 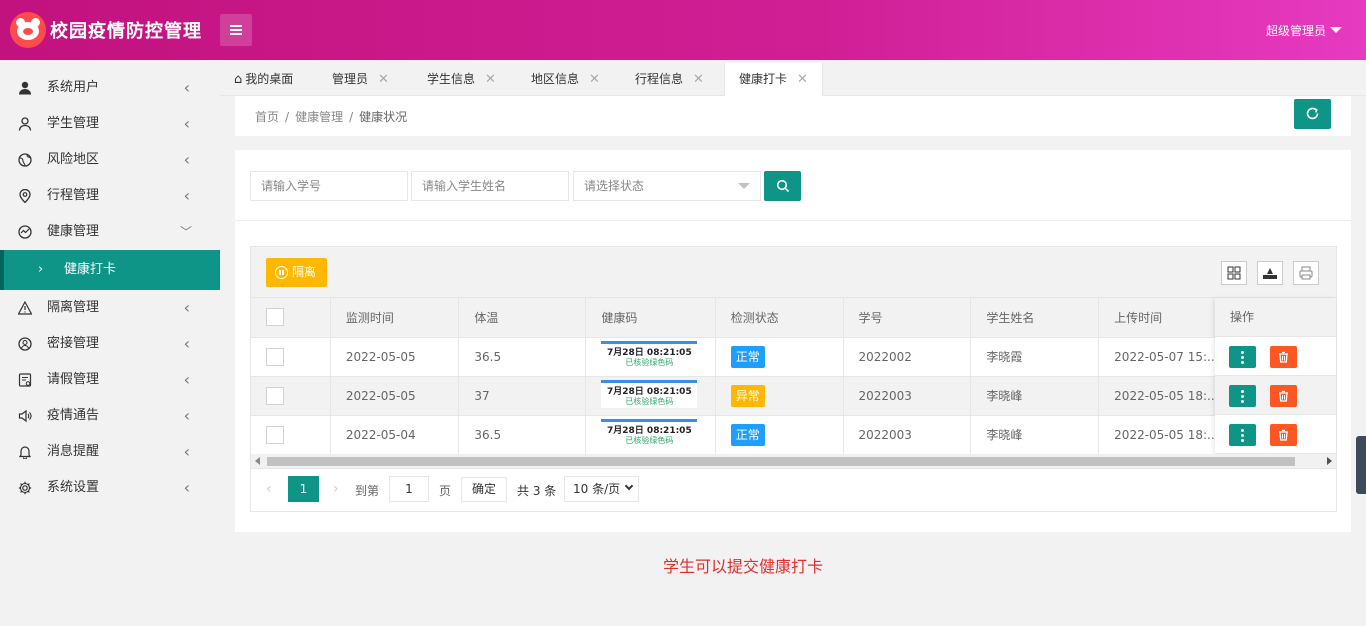 I want to click on operations-row, so click(x=1275, y=395).